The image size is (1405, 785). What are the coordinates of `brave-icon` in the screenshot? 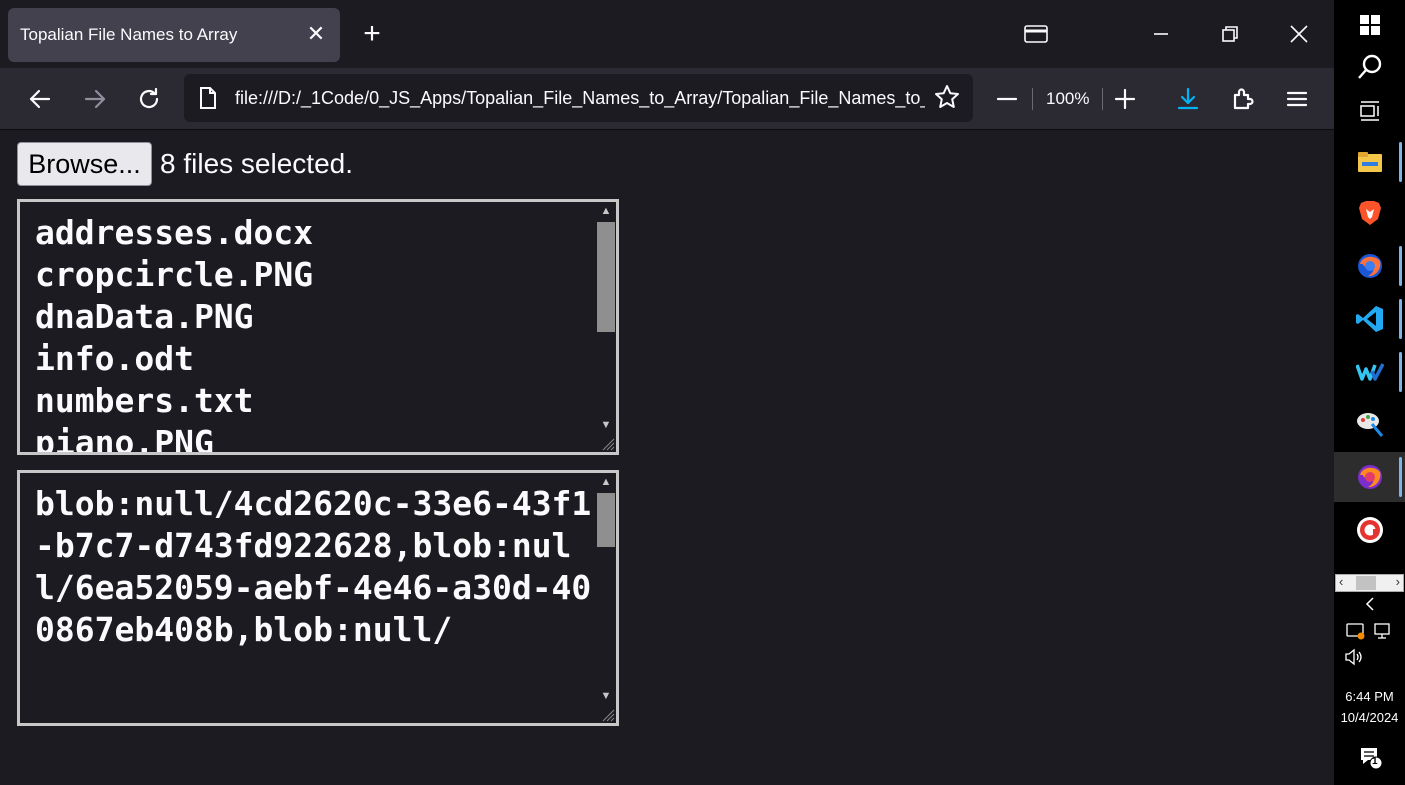 It's located at (1369, 213).